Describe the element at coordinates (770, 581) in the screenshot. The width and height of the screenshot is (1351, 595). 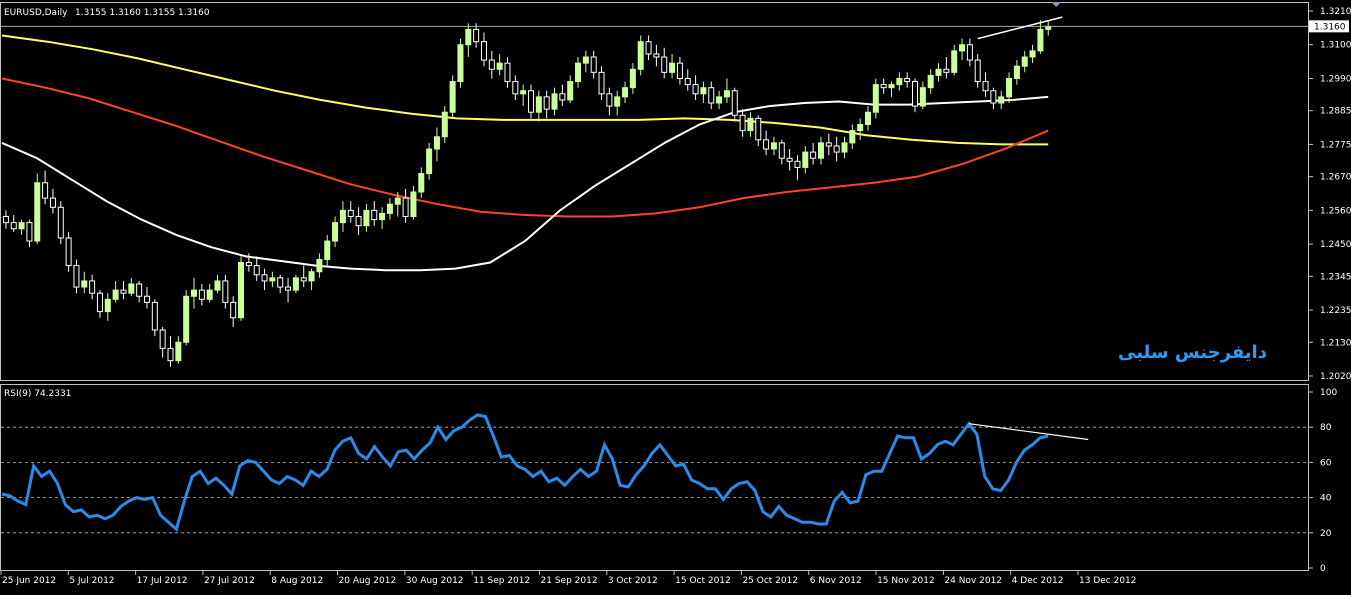
I see `date-tick-label: 25 Oct 2012` at that location.